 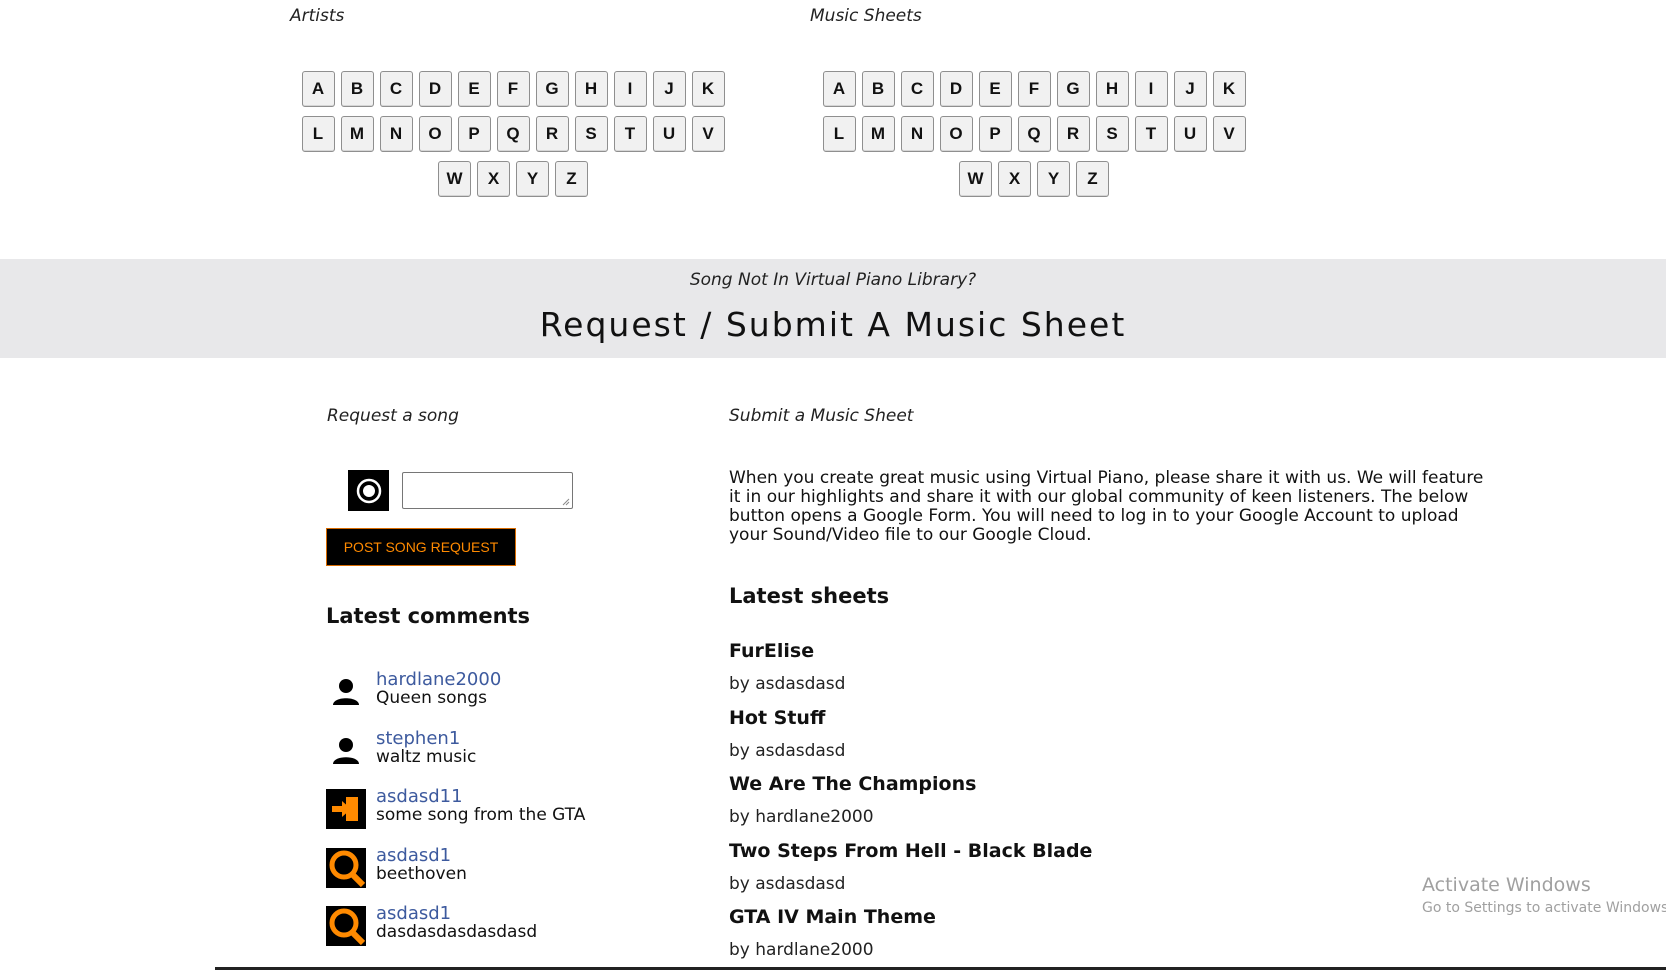 I want to click on music-sheets-letter-f: F, so click(x=1034, y=89).